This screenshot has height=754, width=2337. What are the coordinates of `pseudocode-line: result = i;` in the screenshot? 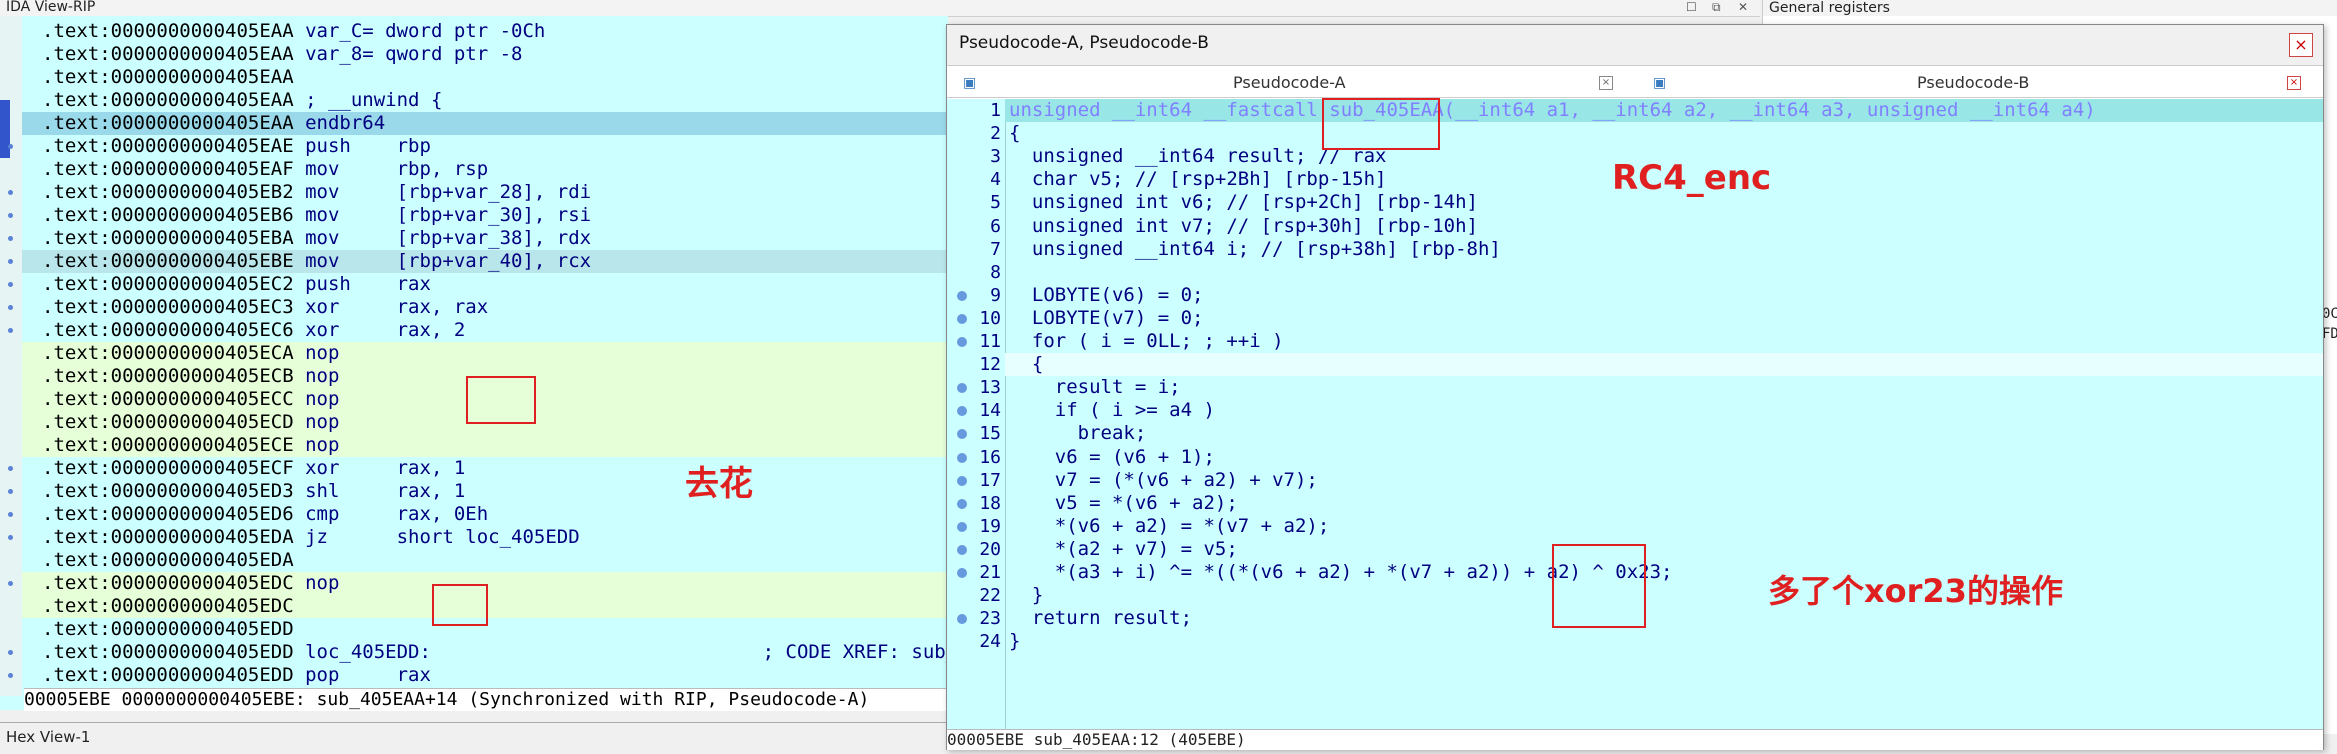 It's located at (1095, 387).